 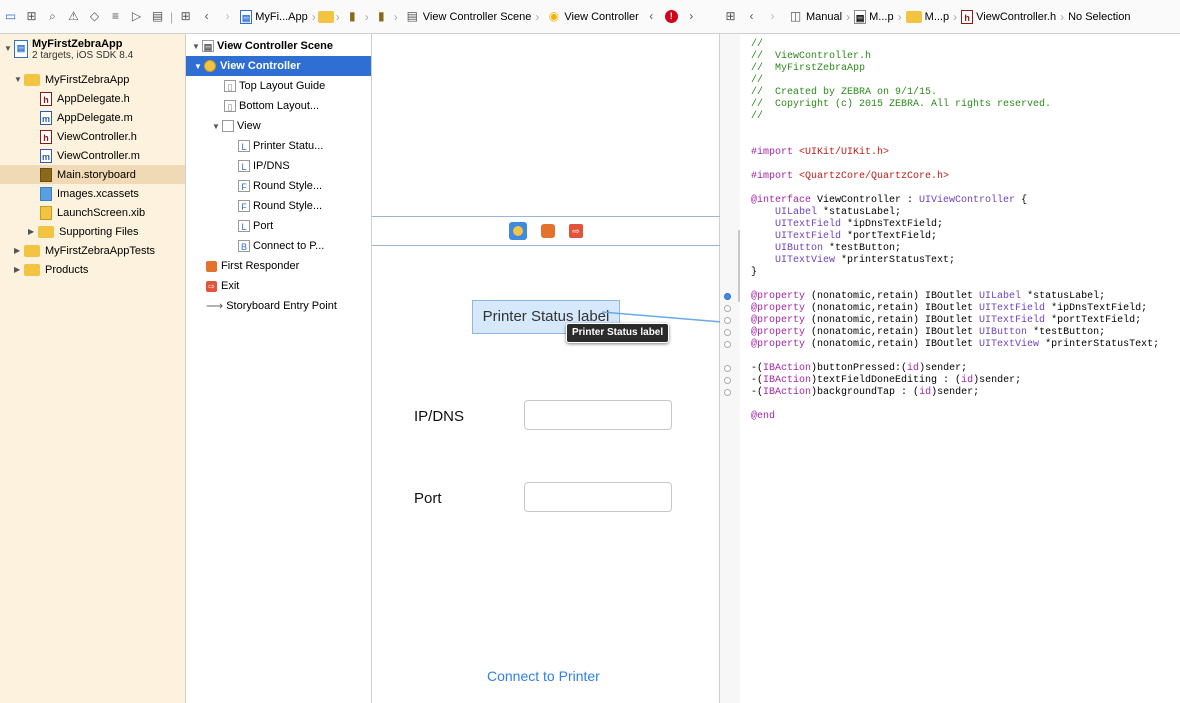 What do you see at coordinates (278, 126) in the screenshot?
I see `outline-item: ▼ View` at bounding box center [278, 126].